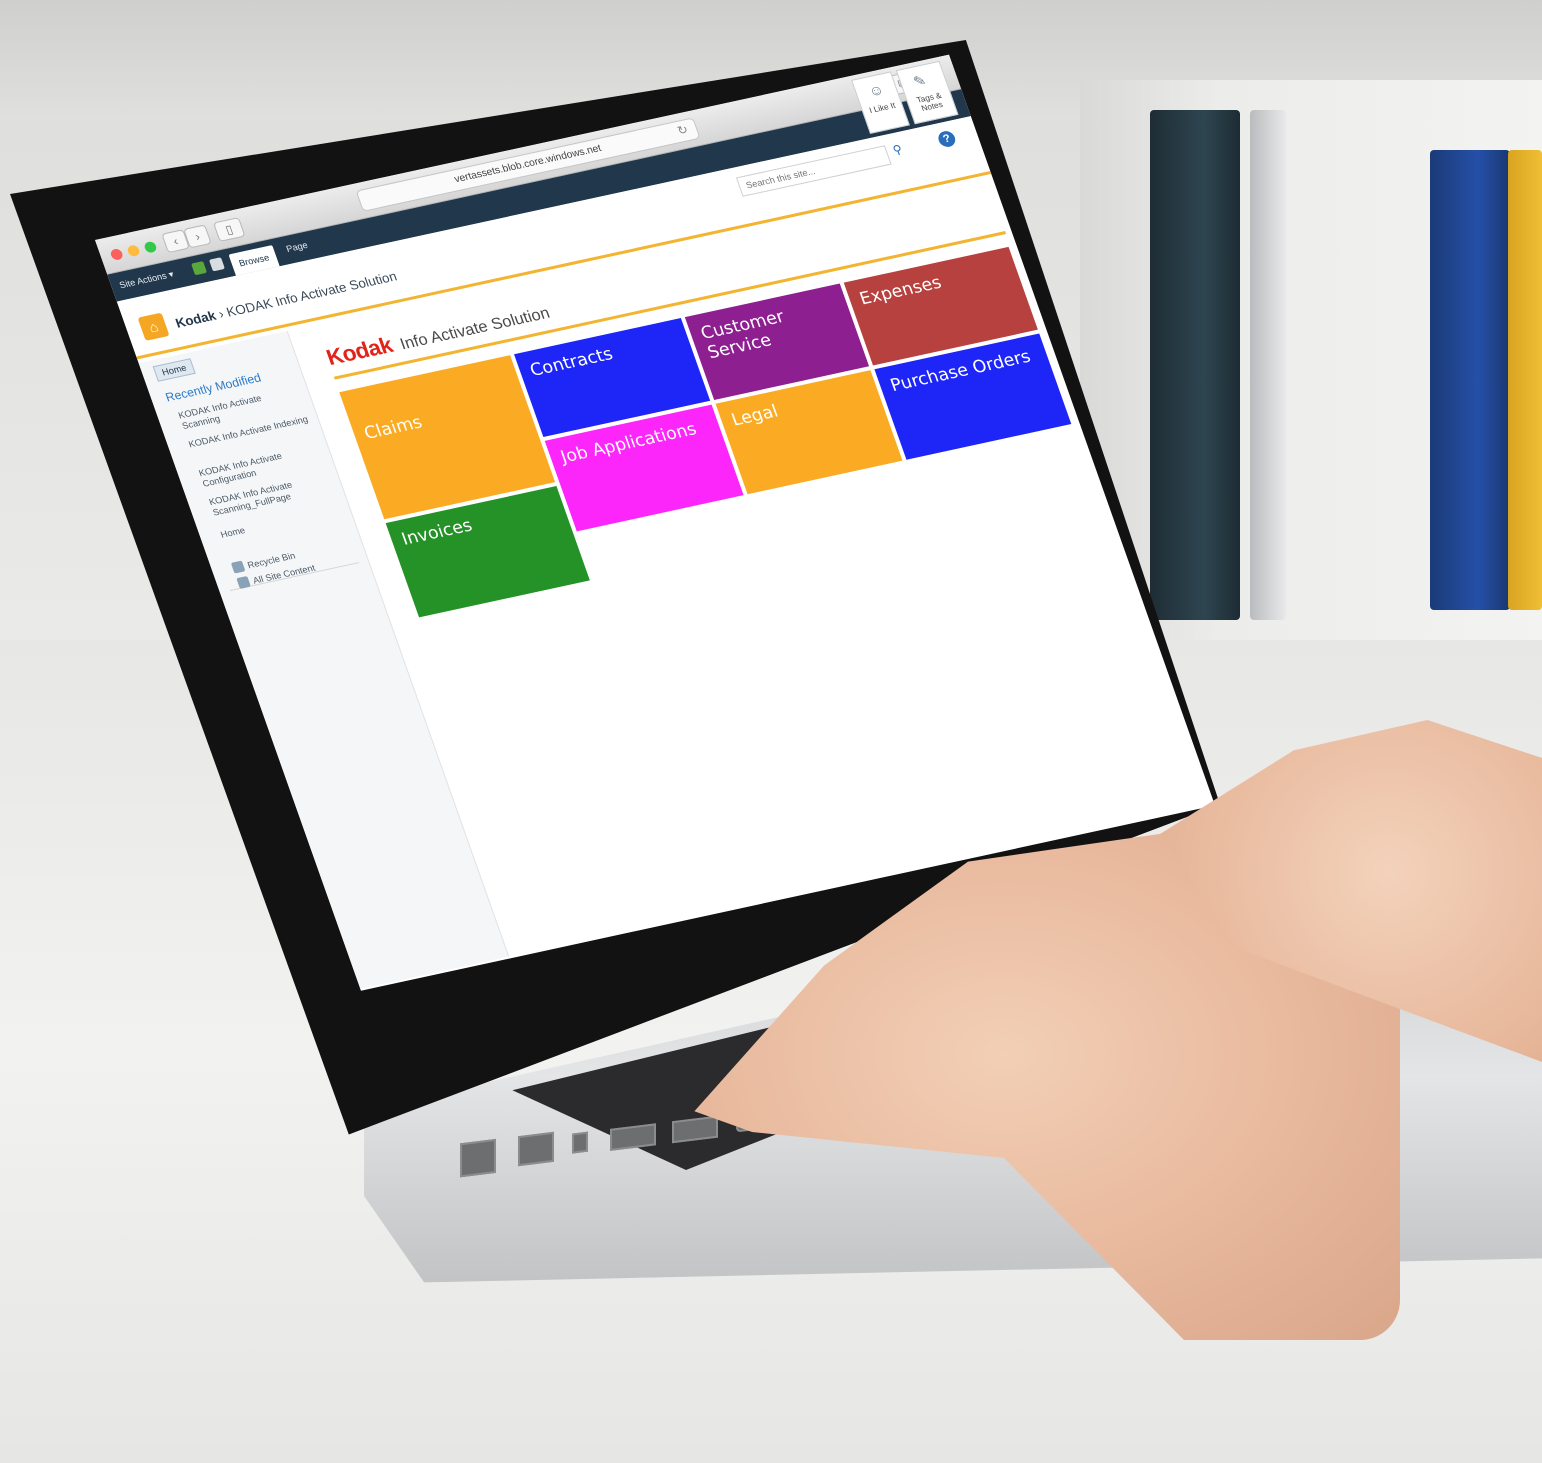 This screenshot has height=1463, width=1542. Describe the element at coordinates (754, 416) in the screenshot. I see `tile-label: Legal` at that location.